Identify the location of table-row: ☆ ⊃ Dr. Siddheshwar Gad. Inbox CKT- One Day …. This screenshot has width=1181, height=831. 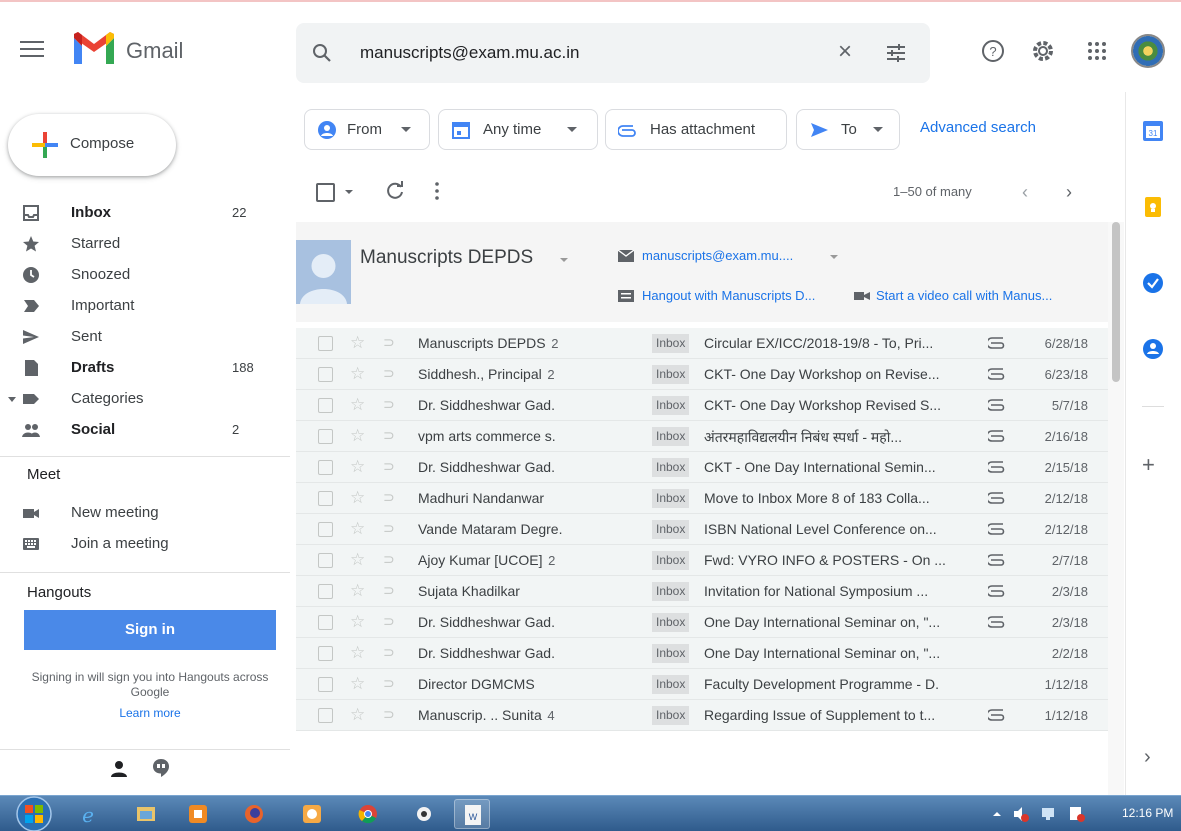
(702, 405).